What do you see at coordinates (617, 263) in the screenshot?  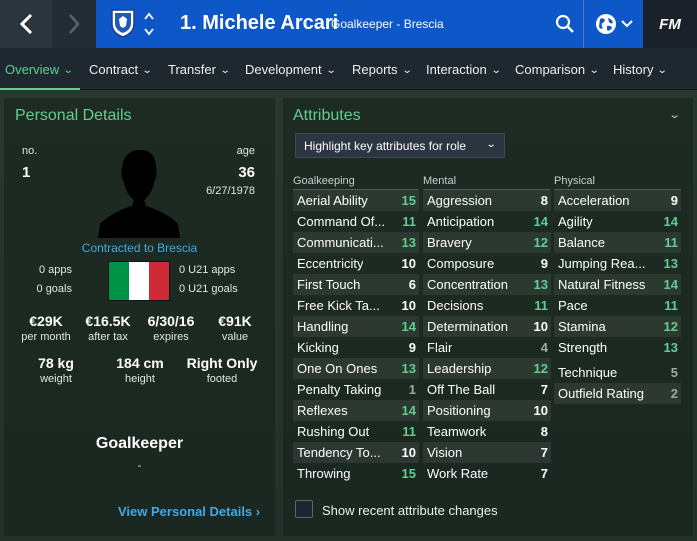 I see `attribute-row: Jumping Rea... 13` at bounding box center [617, 263].